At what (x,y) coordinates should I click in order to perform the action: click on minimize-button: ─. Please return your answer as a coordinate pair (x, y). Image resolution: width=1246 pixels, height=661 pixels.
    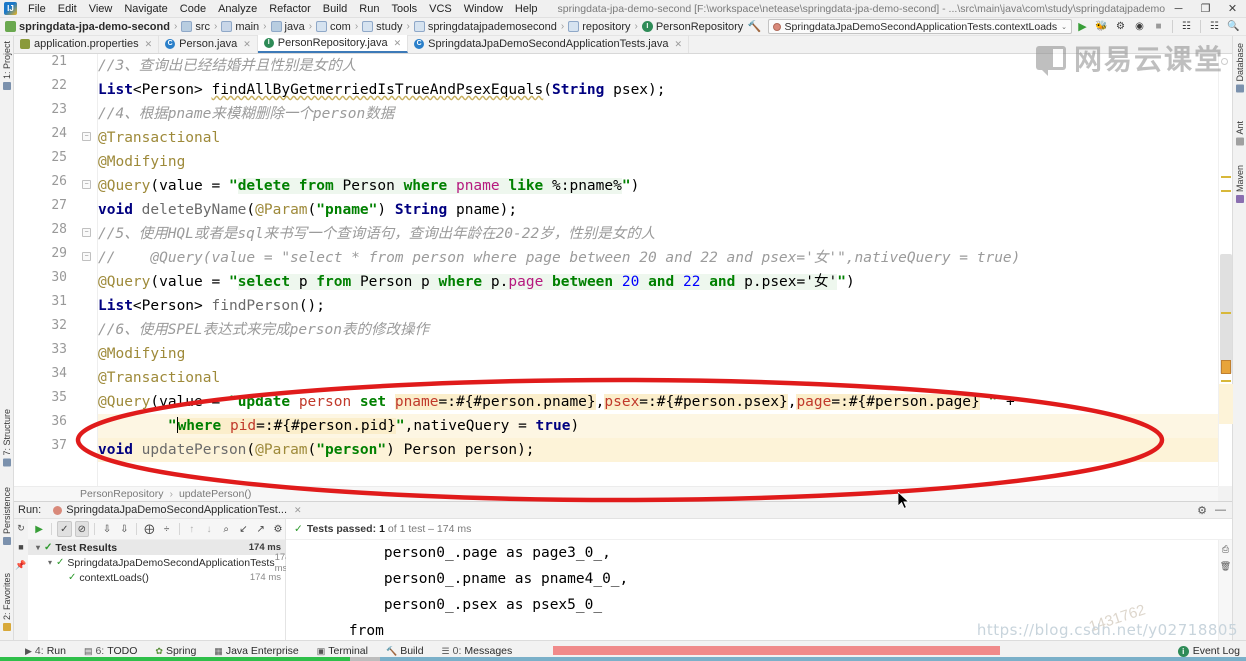
    Looking at the image, I should click on (1178, 9).